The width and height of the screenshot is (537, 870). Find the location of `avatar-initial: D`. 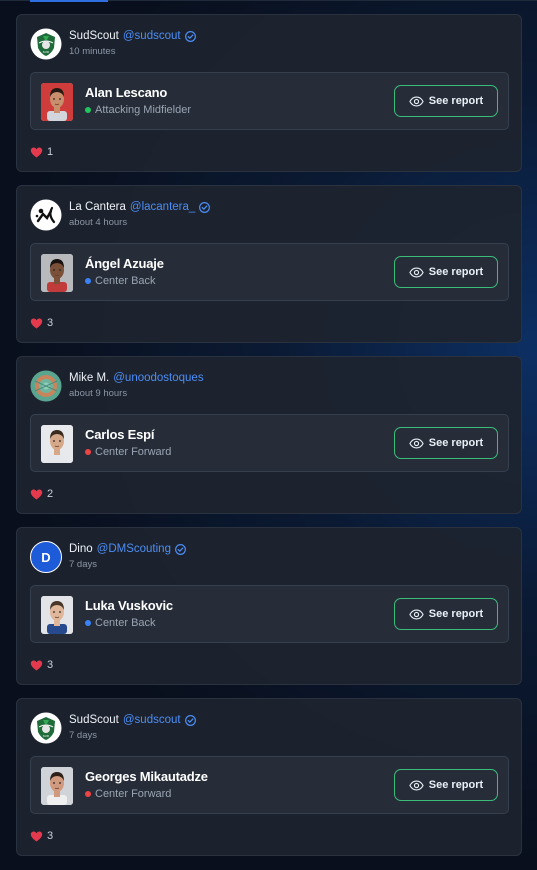

avatar-initial: D is located at coordinates (46, 557).